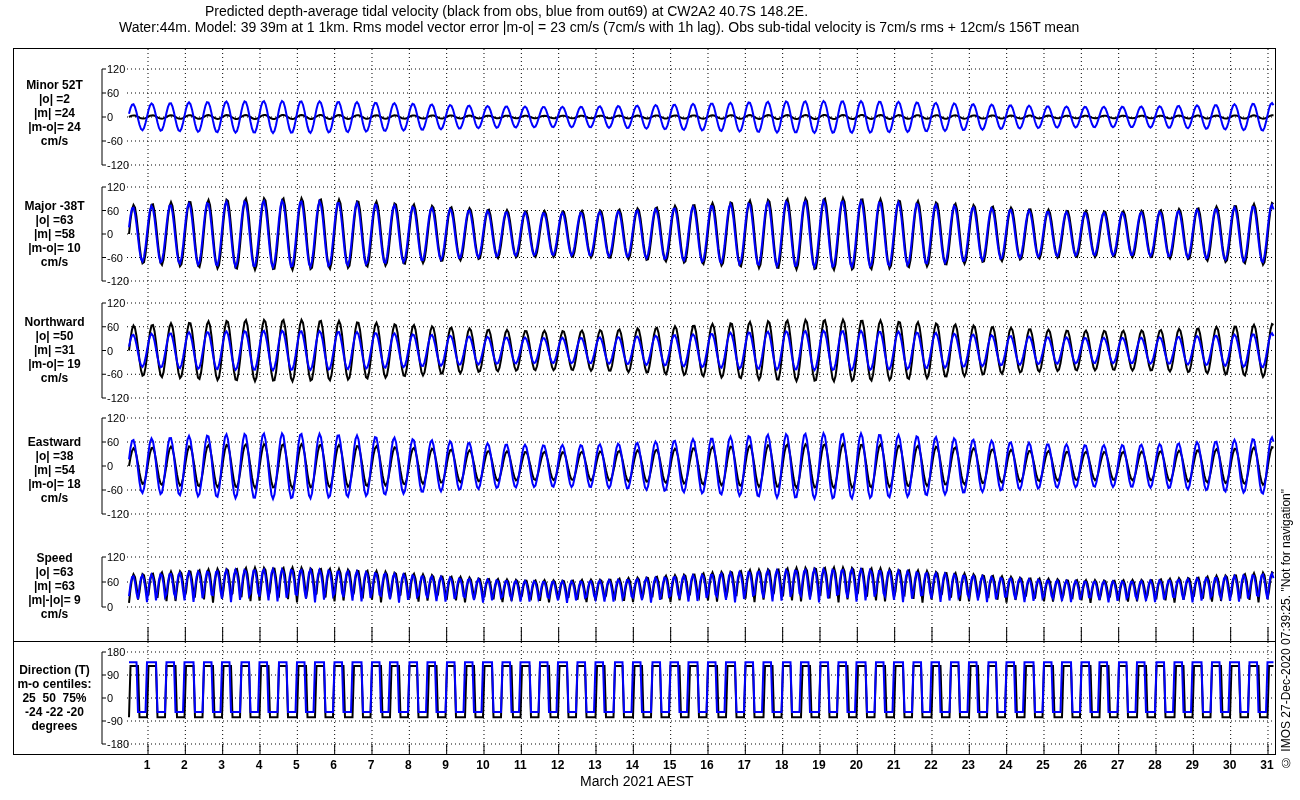  What do you see at coordinates (595, 765) in the screenshot?
I see `x-tick-label: 13` at bounding box center [595, 765].